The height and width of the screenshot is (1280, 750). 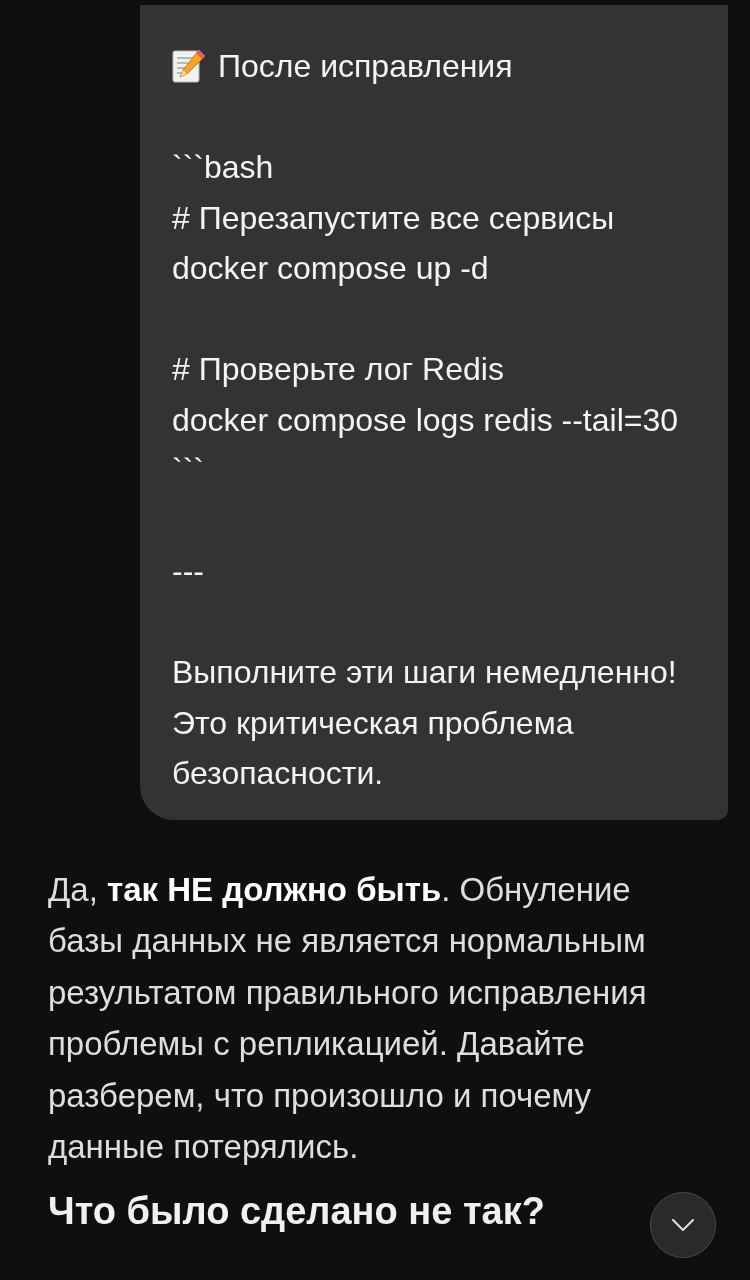 I want to click on message-text: # Проверьте лог Redis, so click(x=338, y=369).